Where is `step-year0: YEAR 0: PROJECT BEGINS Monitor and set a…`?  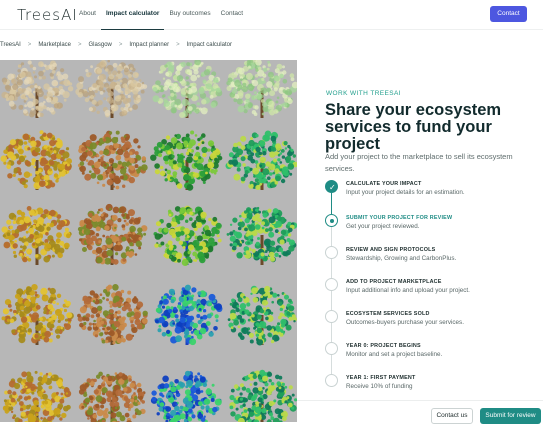 step-year0: YEAR 0: PROJECT BEGINS Monitor and set a… is located at coordinates (432, 357).